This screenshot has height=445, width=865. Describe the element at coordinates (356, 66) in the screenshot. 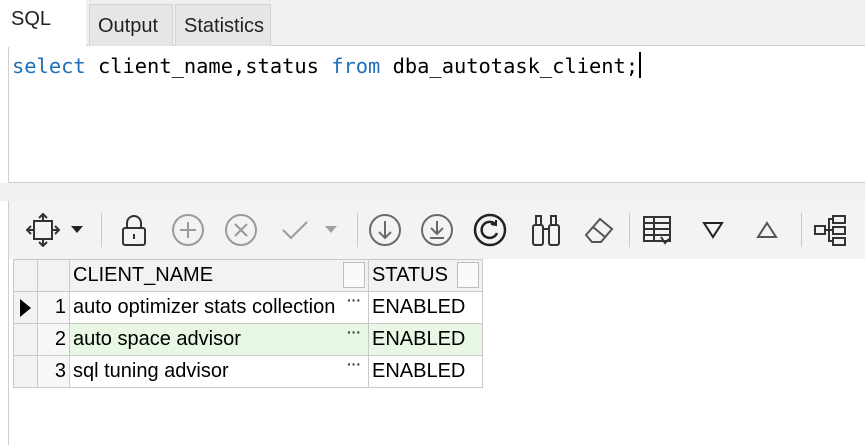

I see `sql-keyword-from: from` at that location.